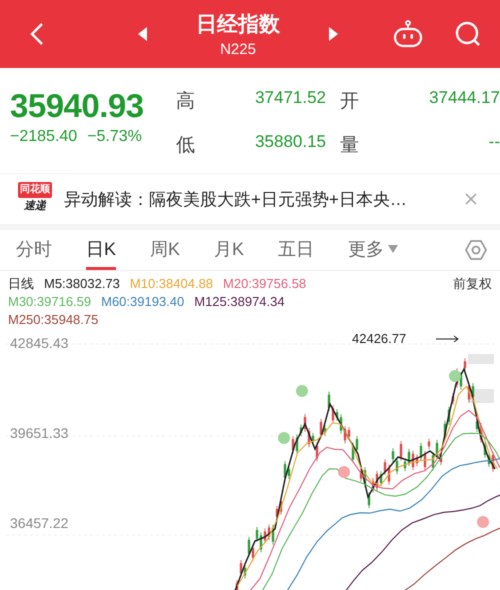 Image resolution: width=500 pixels, height=590 pixels. I want to click on moving-average-label: M5:38032.73, so click(82, 284).